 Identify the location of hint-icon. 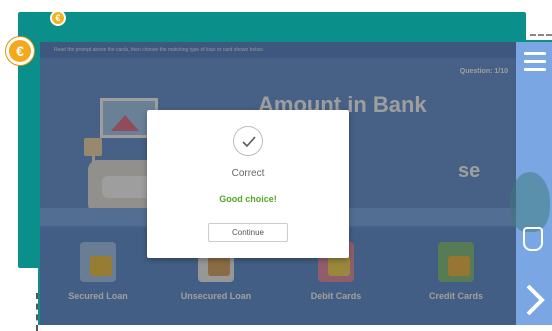
(533, 239).